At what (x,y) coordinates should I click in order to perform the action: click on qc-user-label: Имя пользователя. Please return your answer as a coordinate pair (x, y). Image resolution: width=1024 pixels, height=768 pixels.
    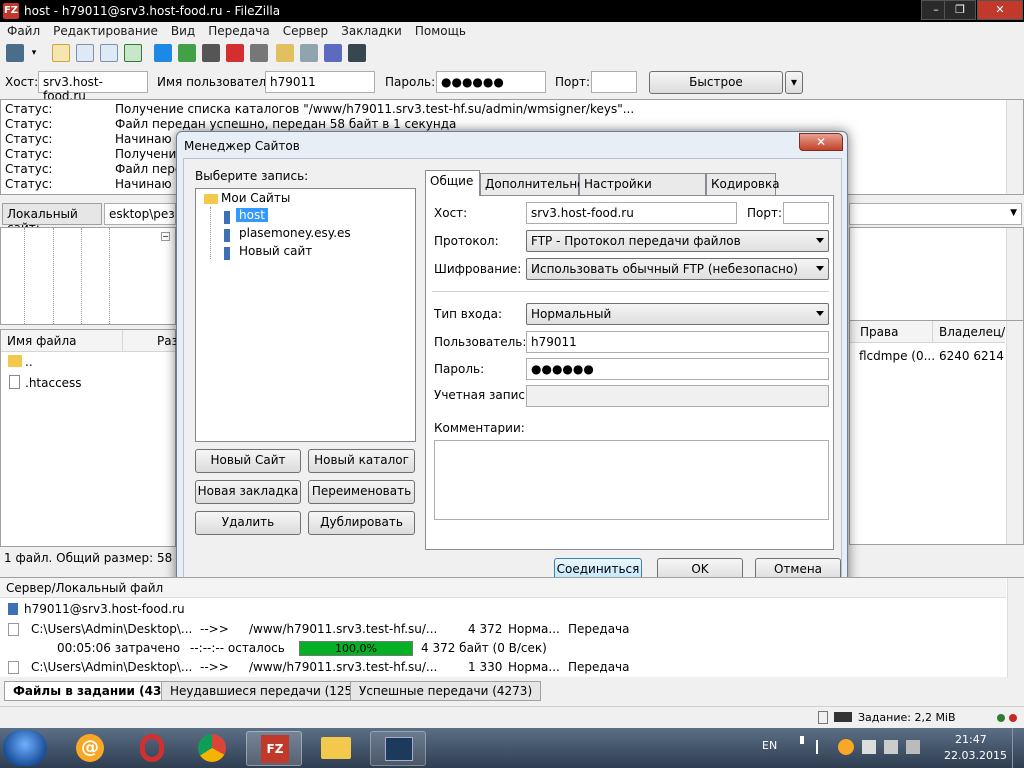
    Looking at the image, I should click on (215, 82).